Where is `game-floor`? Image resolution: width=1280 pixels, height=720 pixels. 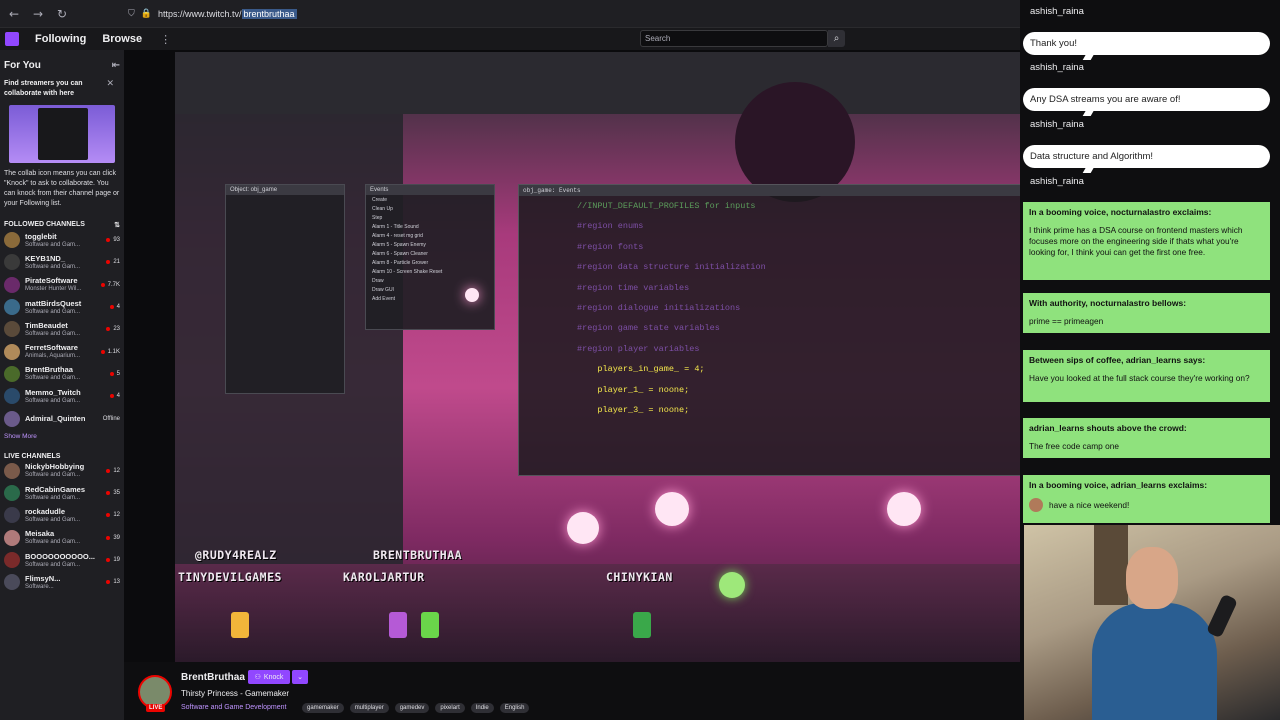
game-floor is located at coordinates (599, 613).